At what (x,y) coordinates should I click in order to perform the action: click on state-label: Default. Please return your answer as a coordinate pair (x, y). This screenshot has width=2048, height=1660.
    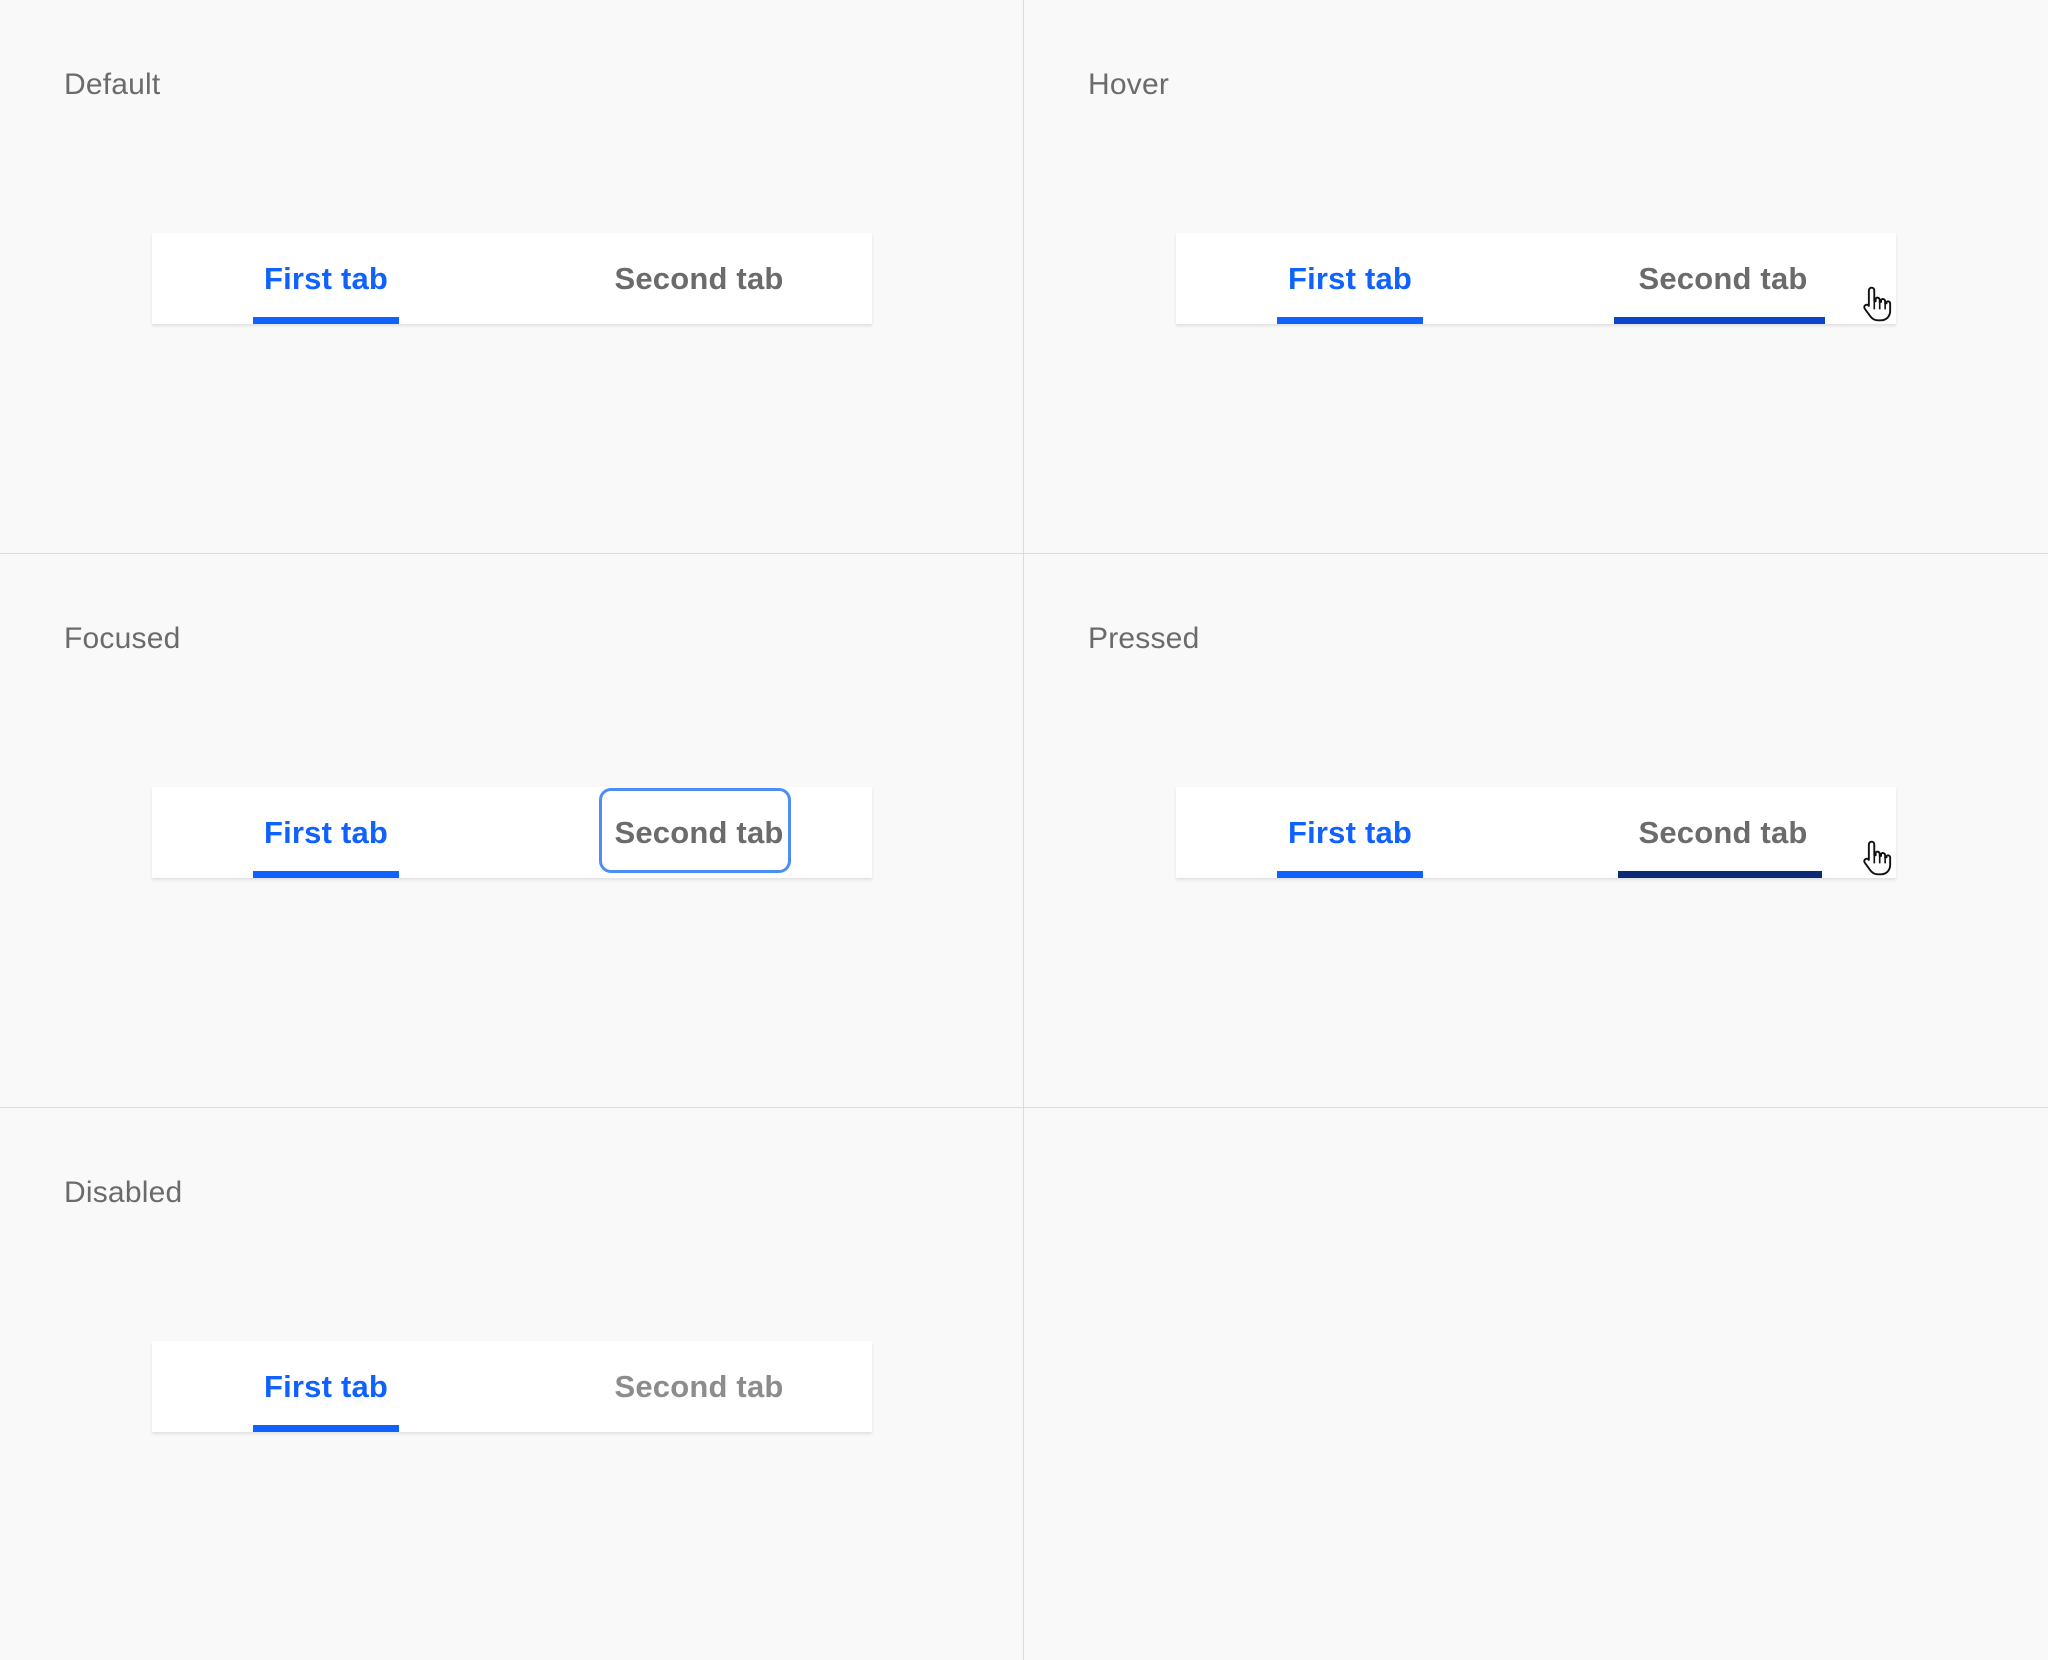
    Looking at the image, I should click on (112, 84).